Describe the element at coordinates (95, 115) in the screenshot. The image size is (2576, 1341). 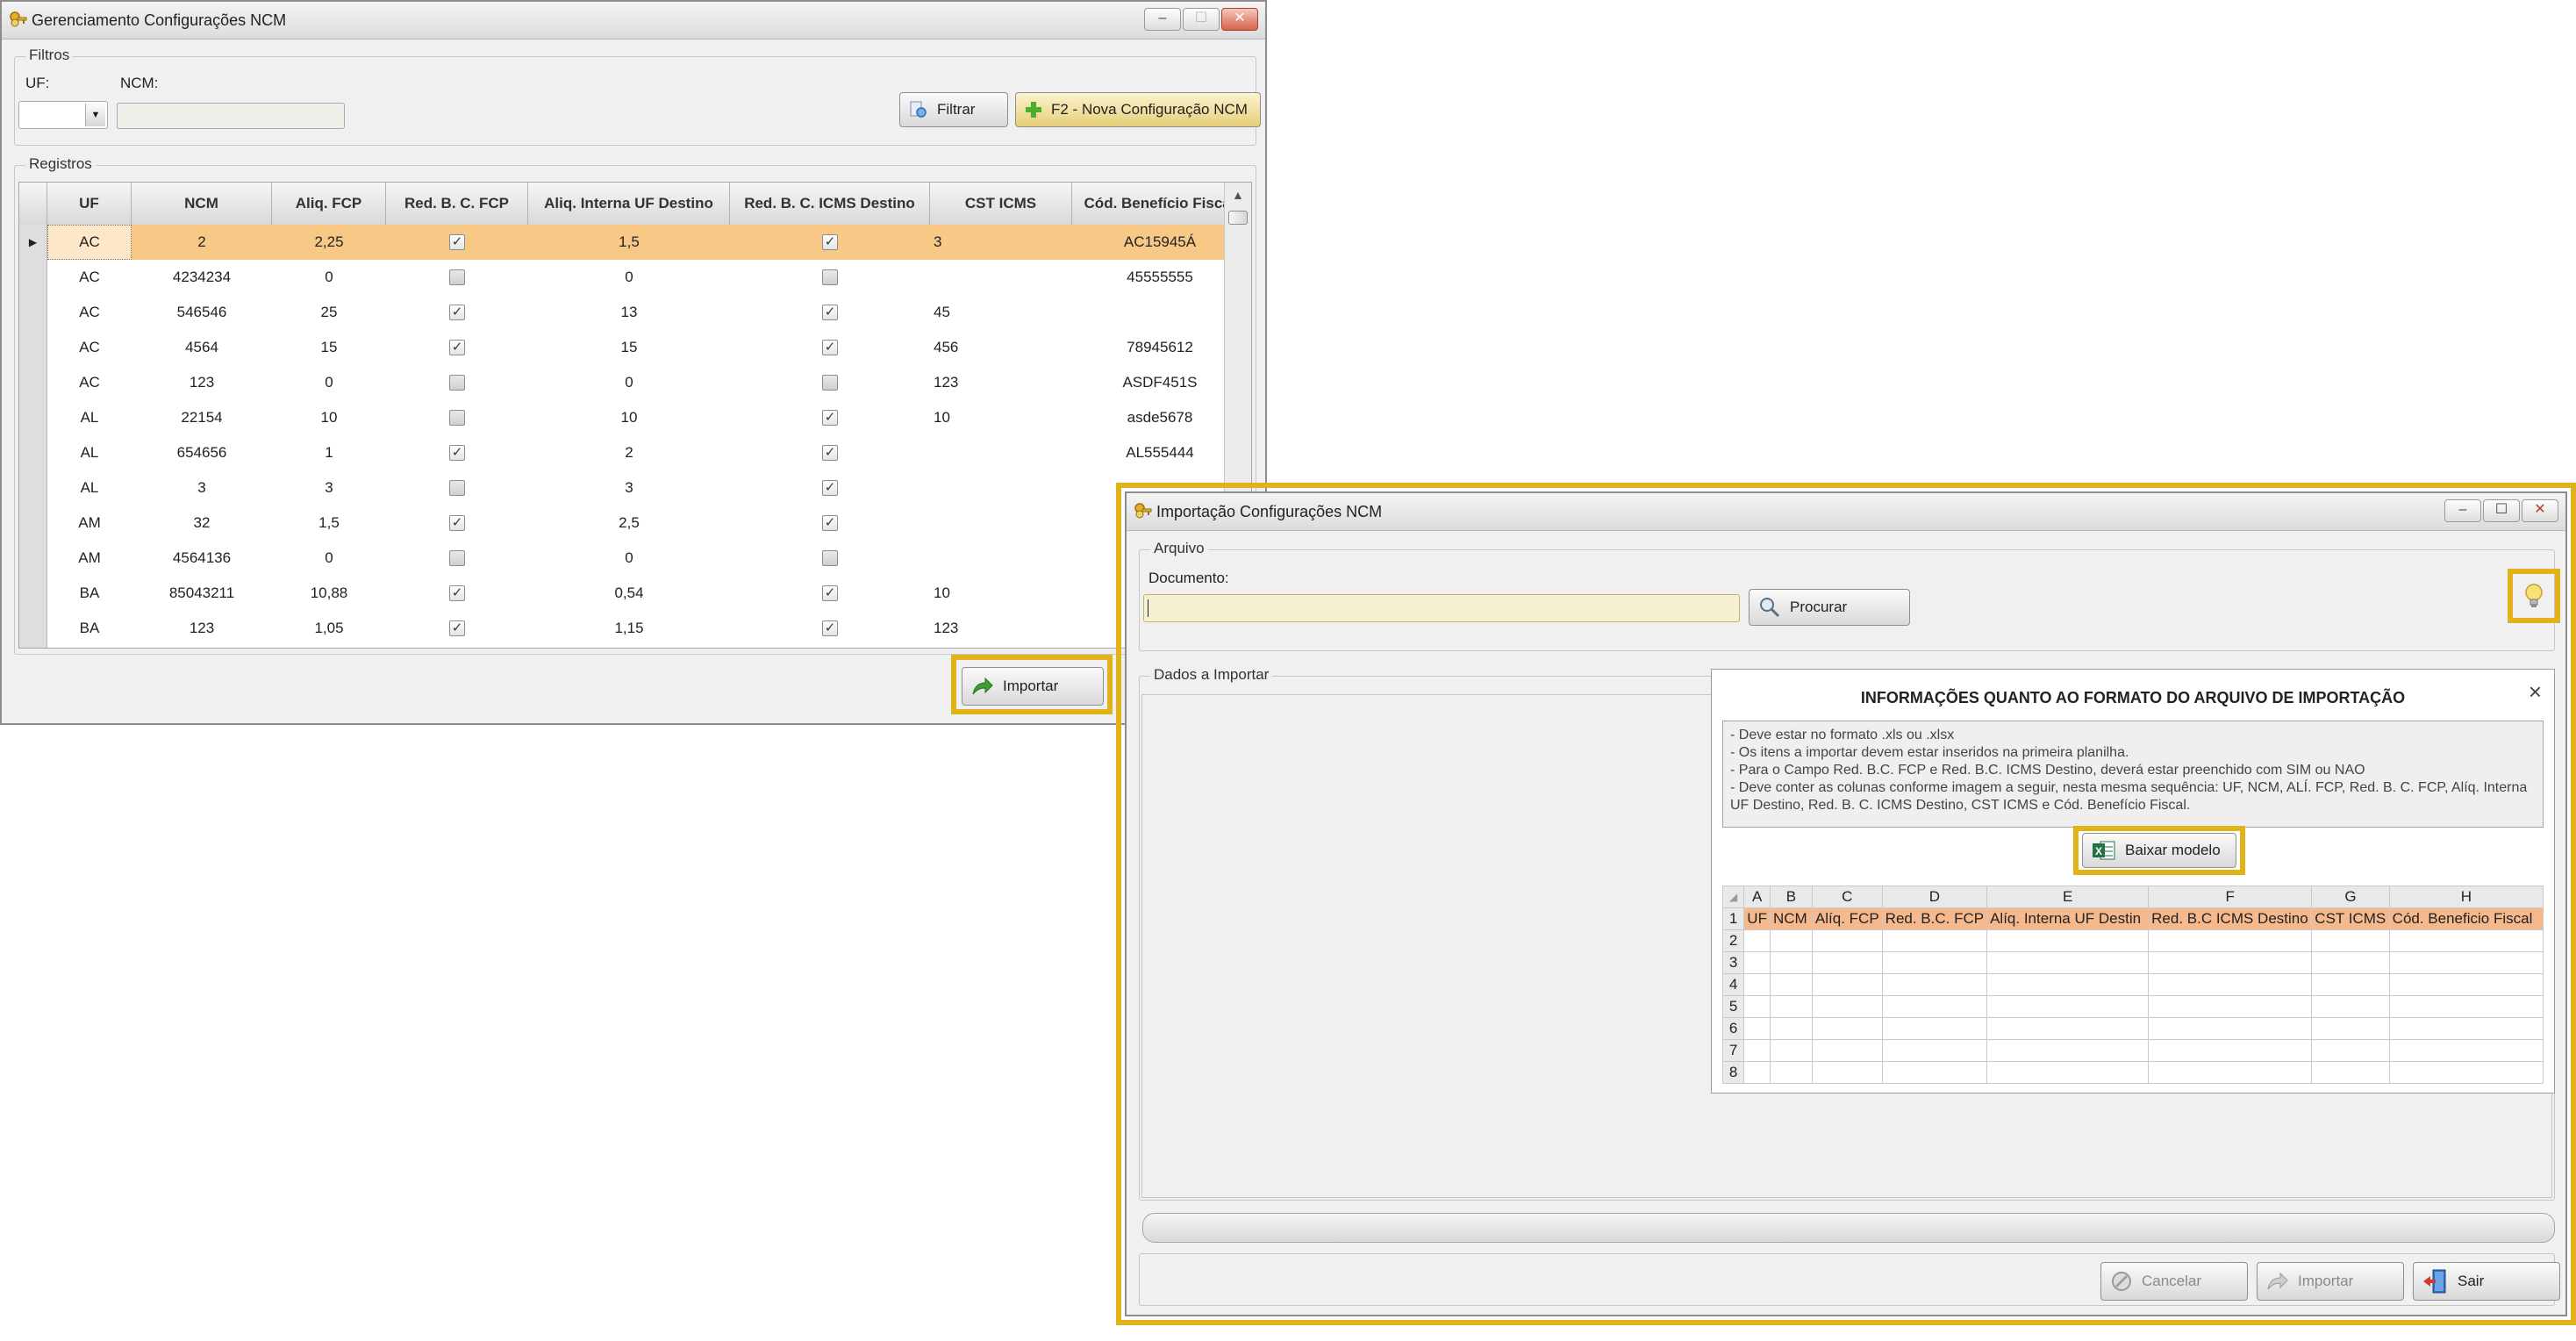
I see `dropdown-arrow-icon: ▼` at that location.